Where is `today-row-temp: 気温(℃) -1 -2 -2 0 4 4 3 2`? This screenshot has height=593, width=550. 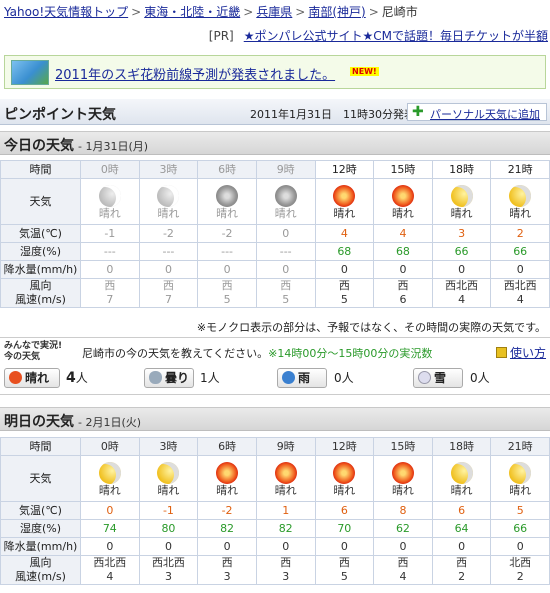
today-row-temp: 気温(℃) -1 -2 -2 0 4 4 3 2 is located at coordinates (275, 233).